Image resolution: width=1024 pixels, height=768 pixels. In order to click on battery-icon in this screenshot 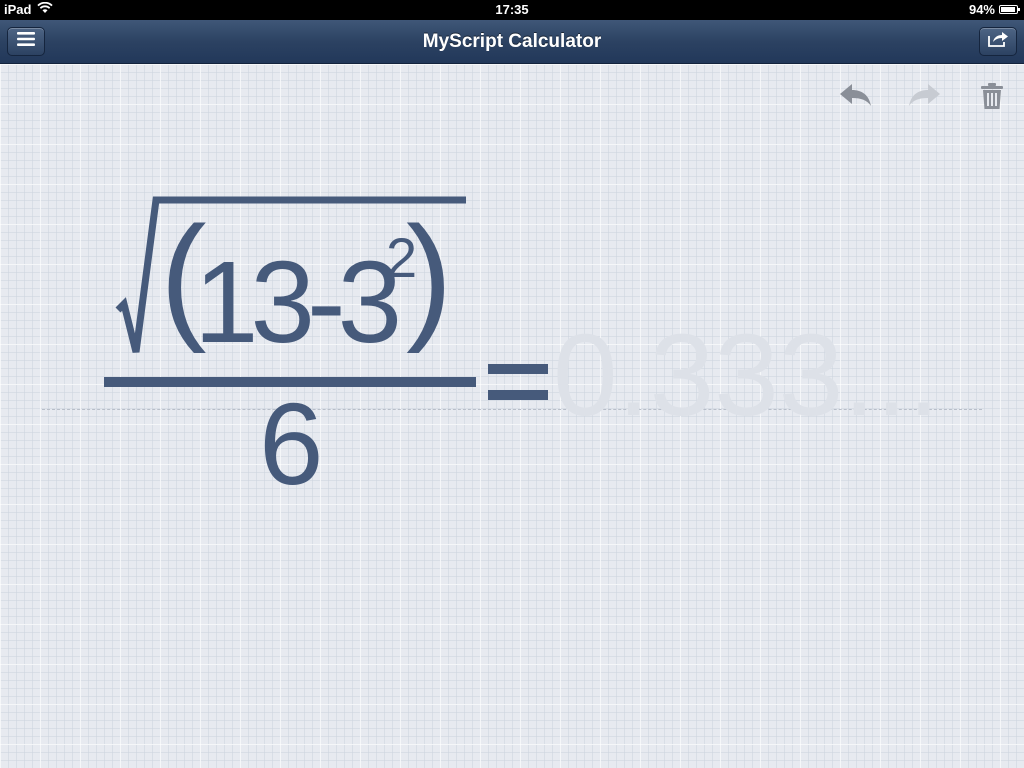, I will do `click(1009, 9)`.